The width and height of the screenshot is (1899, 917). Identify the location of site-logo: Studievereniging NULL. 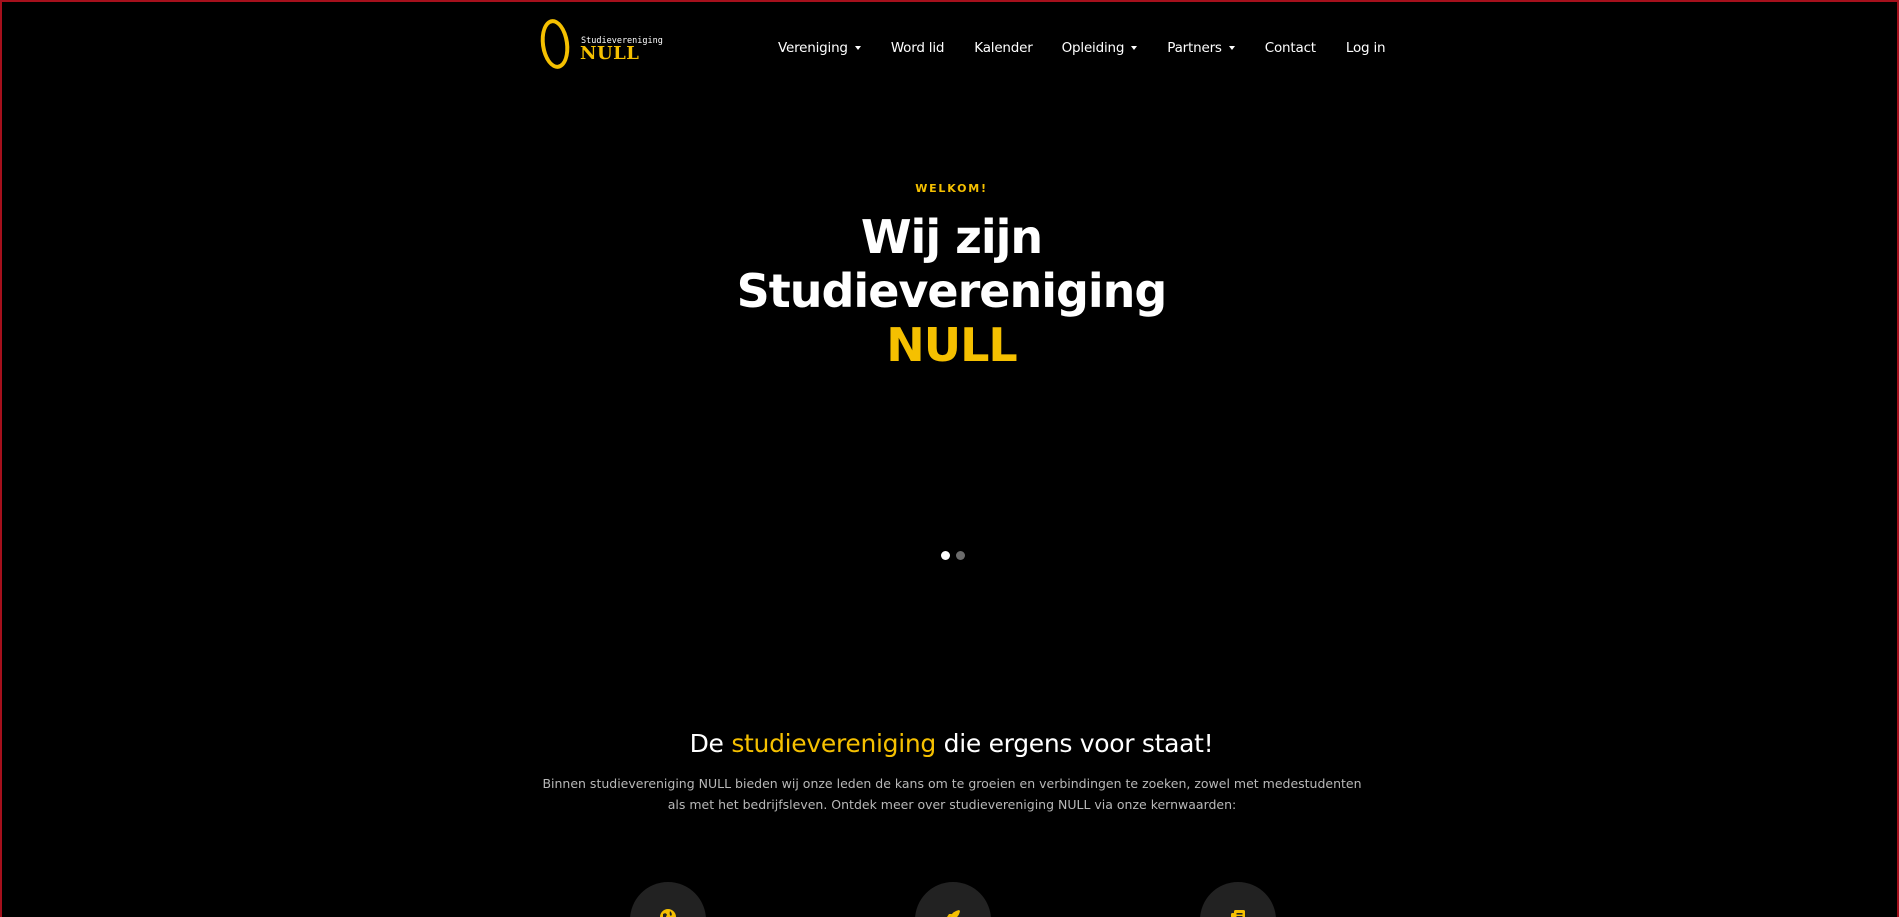
(600, 47).